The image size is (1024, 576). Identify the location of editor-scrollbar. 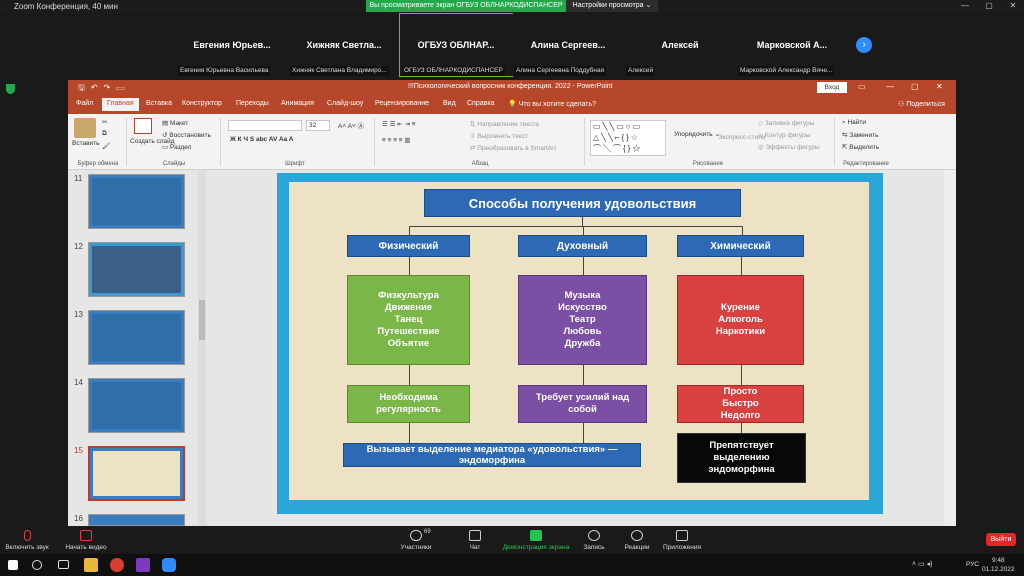
(950, 348).